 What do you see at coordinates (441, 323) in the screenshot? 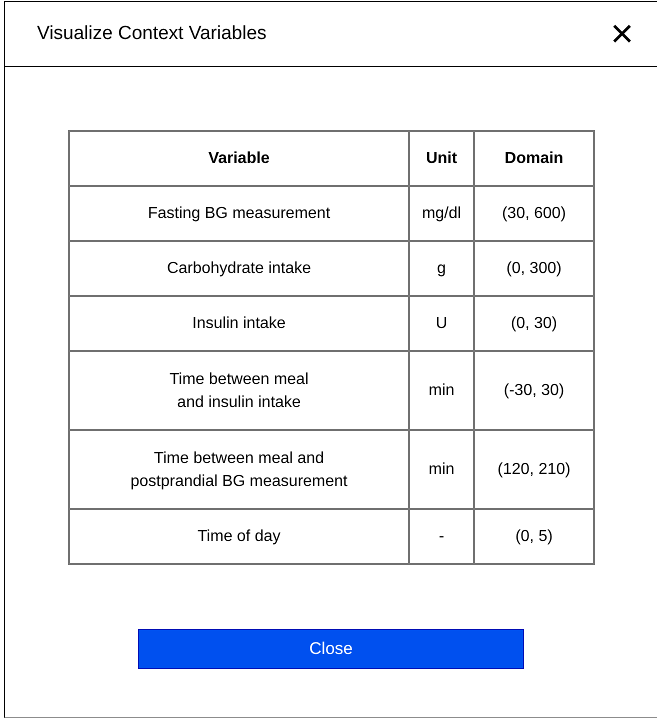
I see `table-cell: U` at bounding box center [441, 323].